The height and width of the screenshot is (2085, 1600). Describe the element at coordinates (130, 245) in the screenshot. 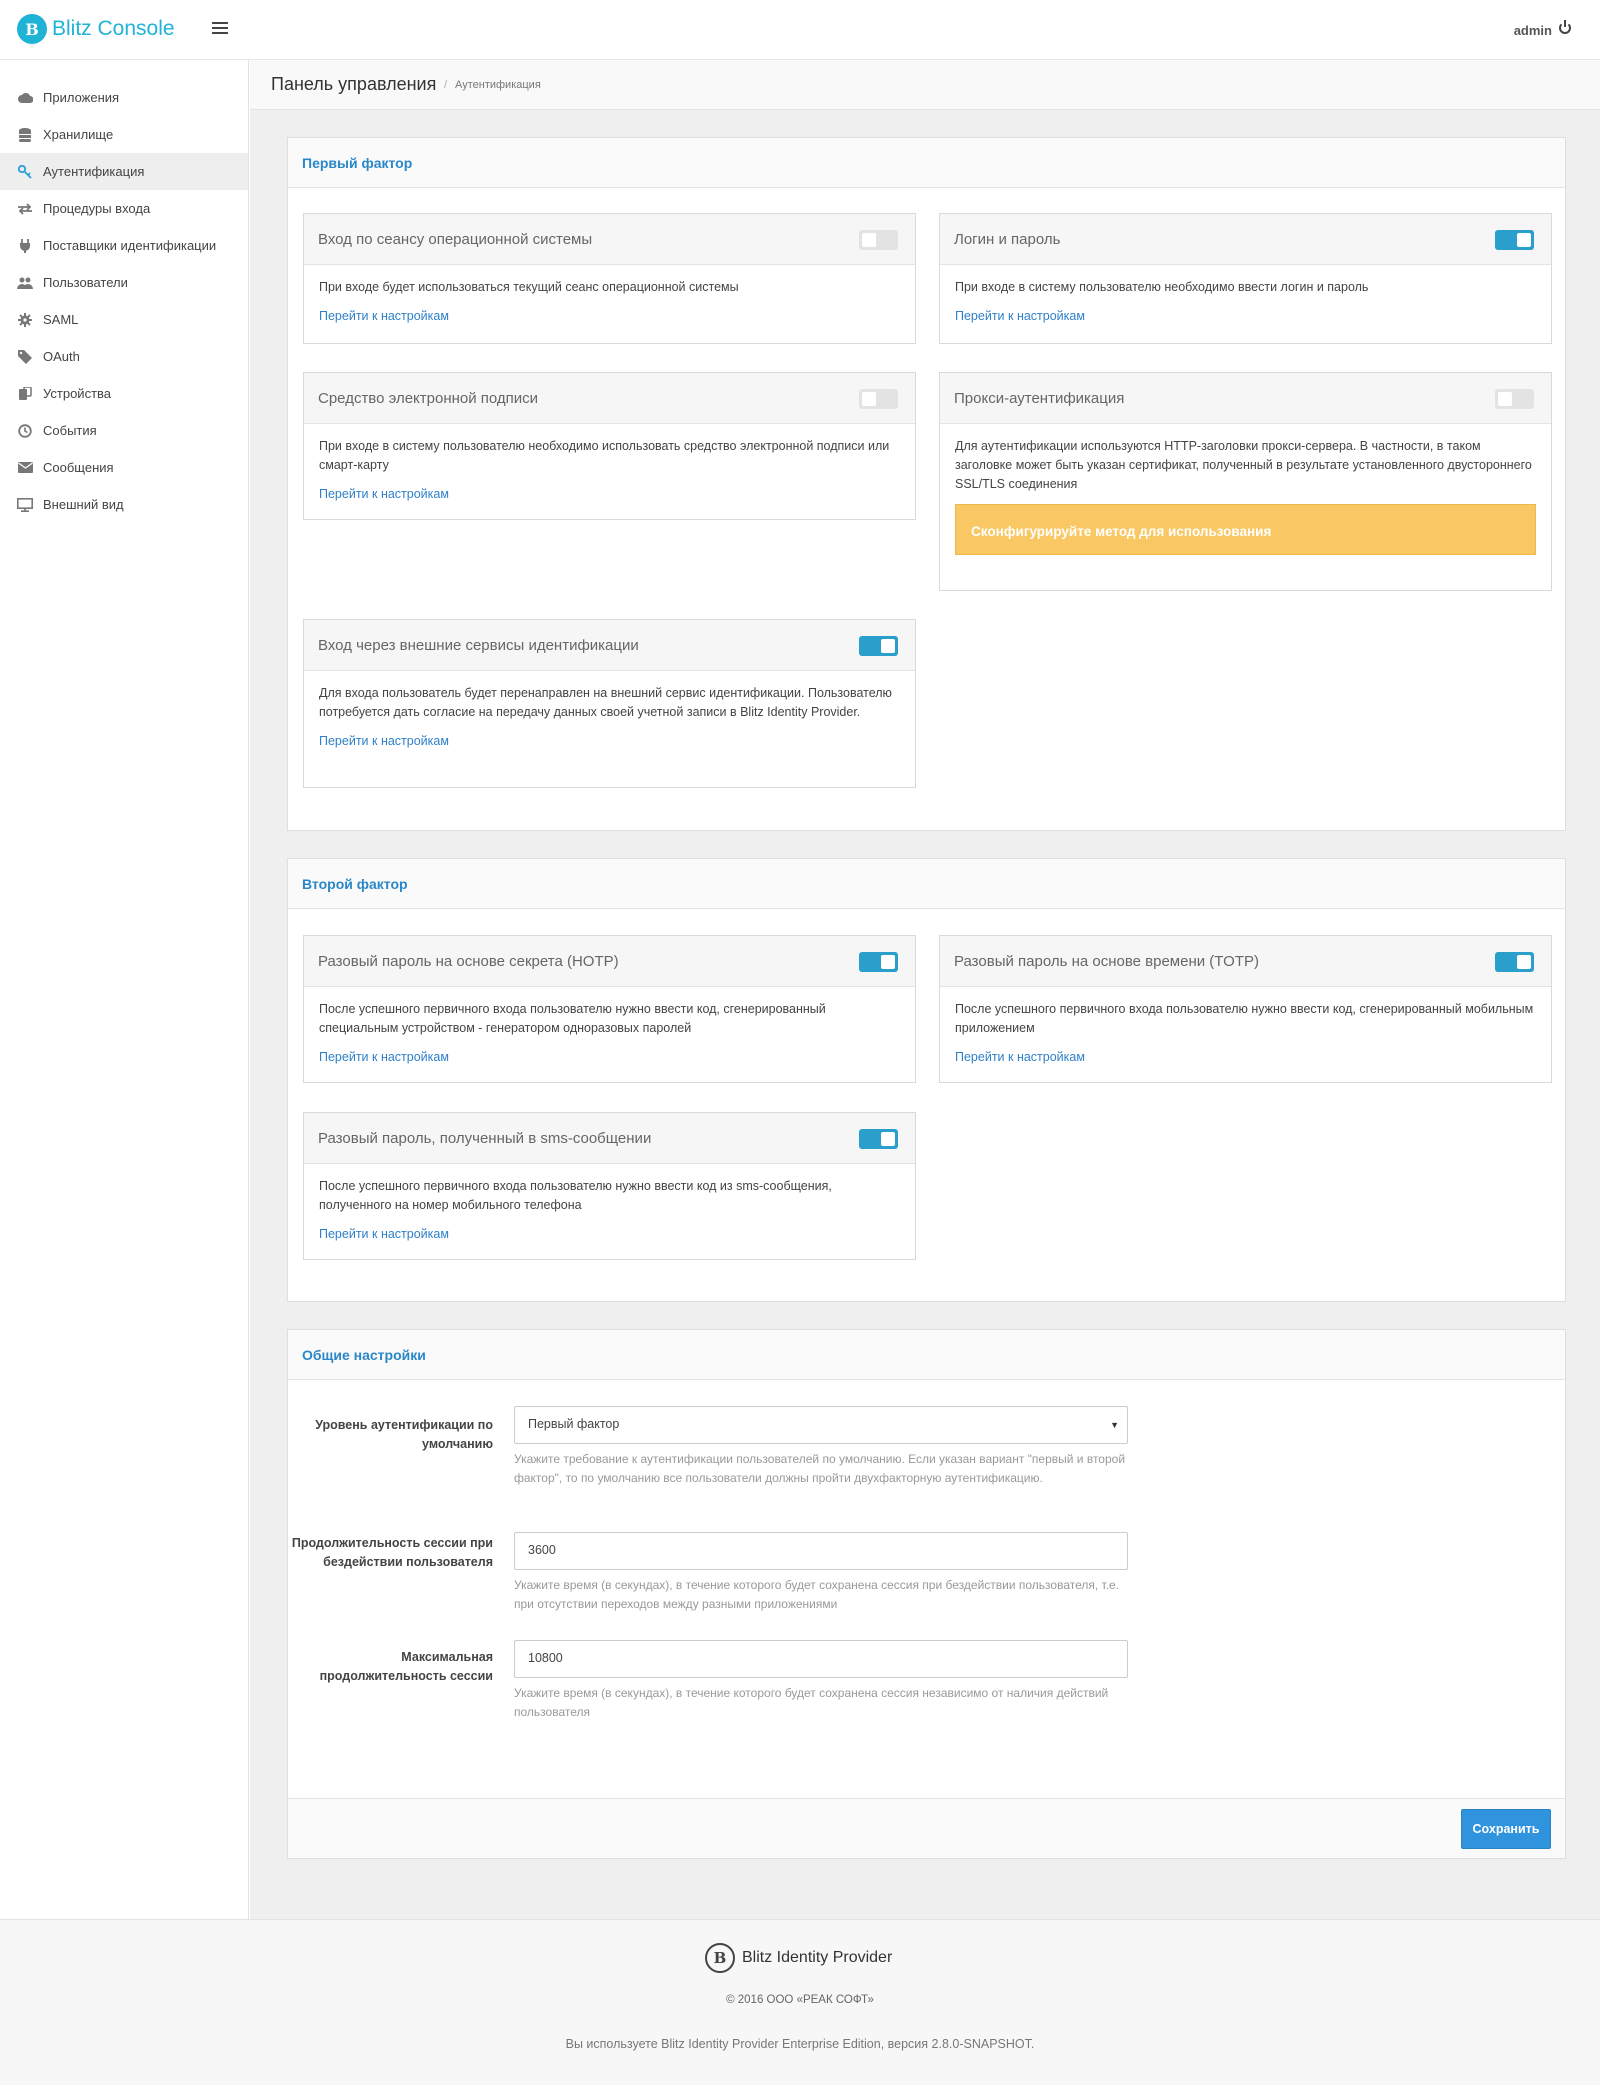

I see `sidebar-item-label: Поставщики идентификации` at that location.